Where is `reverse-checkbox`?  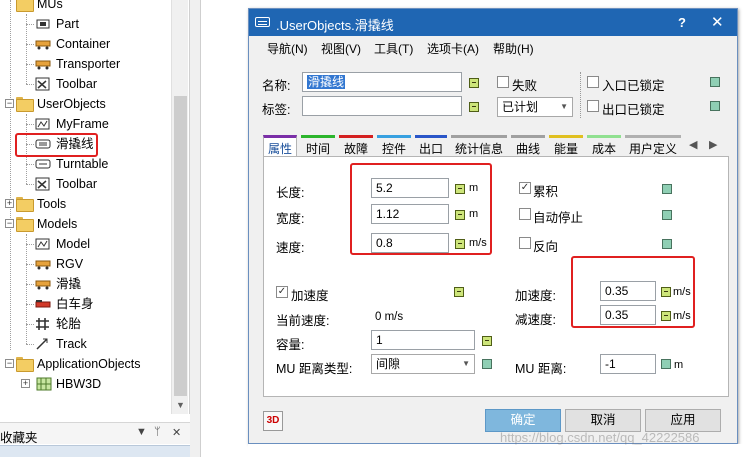 reverse-checkbox is located at coordinates (525, 243).